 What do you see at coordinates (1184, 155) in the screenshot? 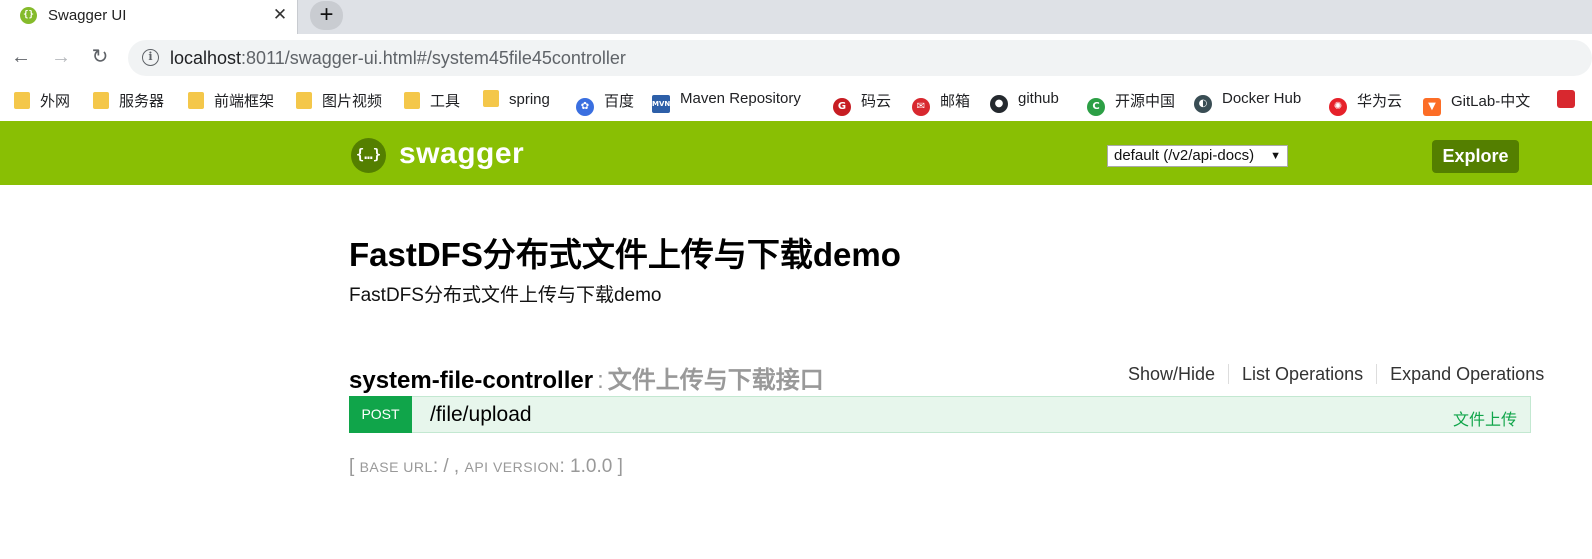
I see `spec-select-value: default (/v2/api-docs)` at bounding box center [1184, 155].